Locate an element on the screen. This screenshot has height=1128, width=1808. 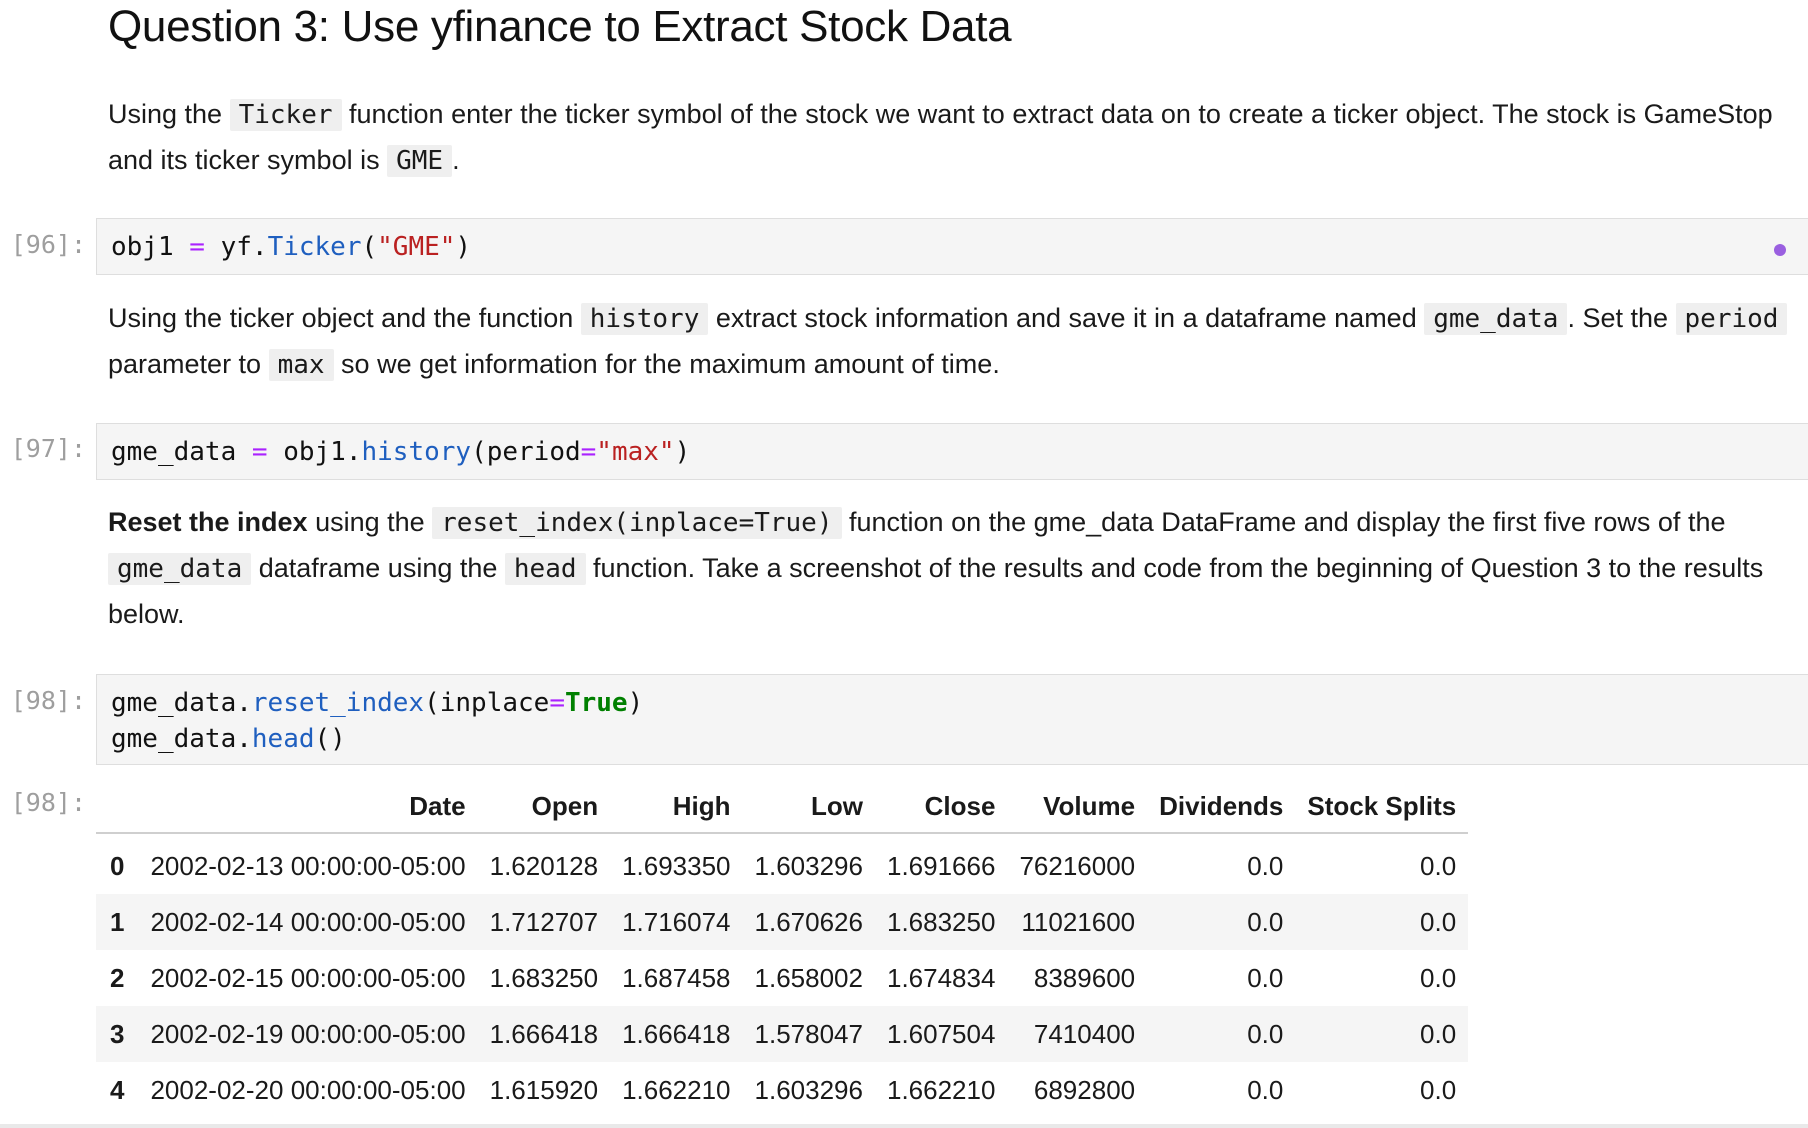
code-token: history is located at coordinates (416, 452).